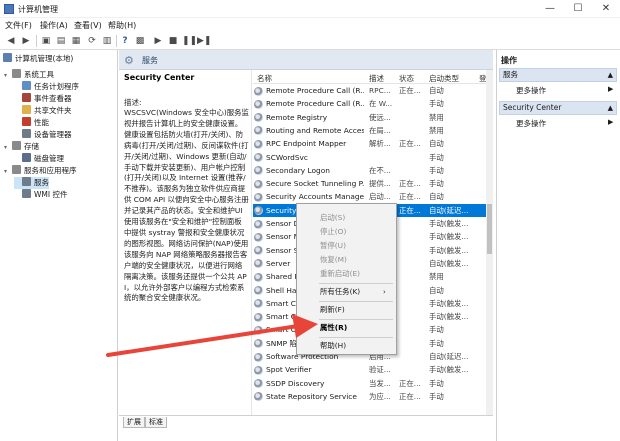 The width and height of the screenshot is (620, 441). What do you see at coordinates (333, 328) in the screenshot?
I see `ctx-properties: 属性(R)` at bounding box center [333, 328].